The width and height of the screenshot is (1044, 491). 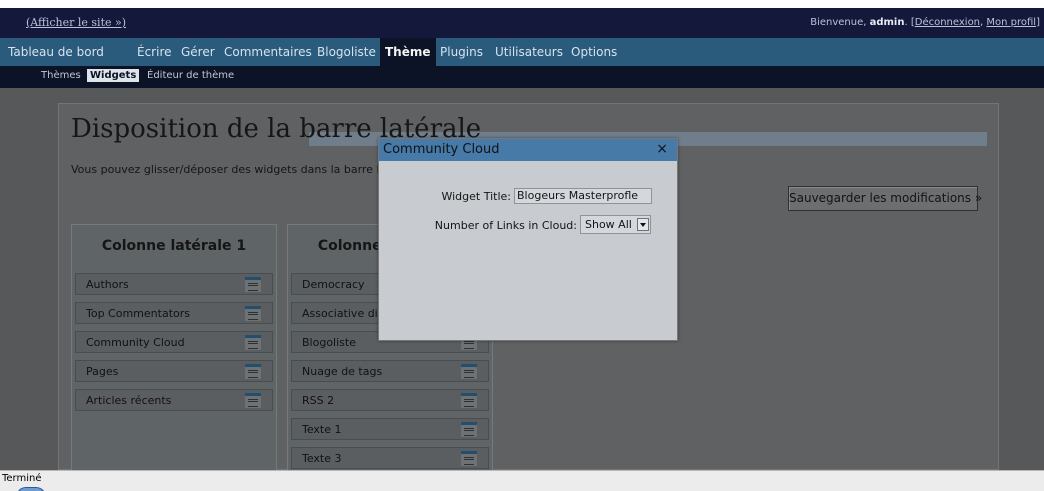 I want to click on widget-item: Texte 3, so click(x=390, y=458).